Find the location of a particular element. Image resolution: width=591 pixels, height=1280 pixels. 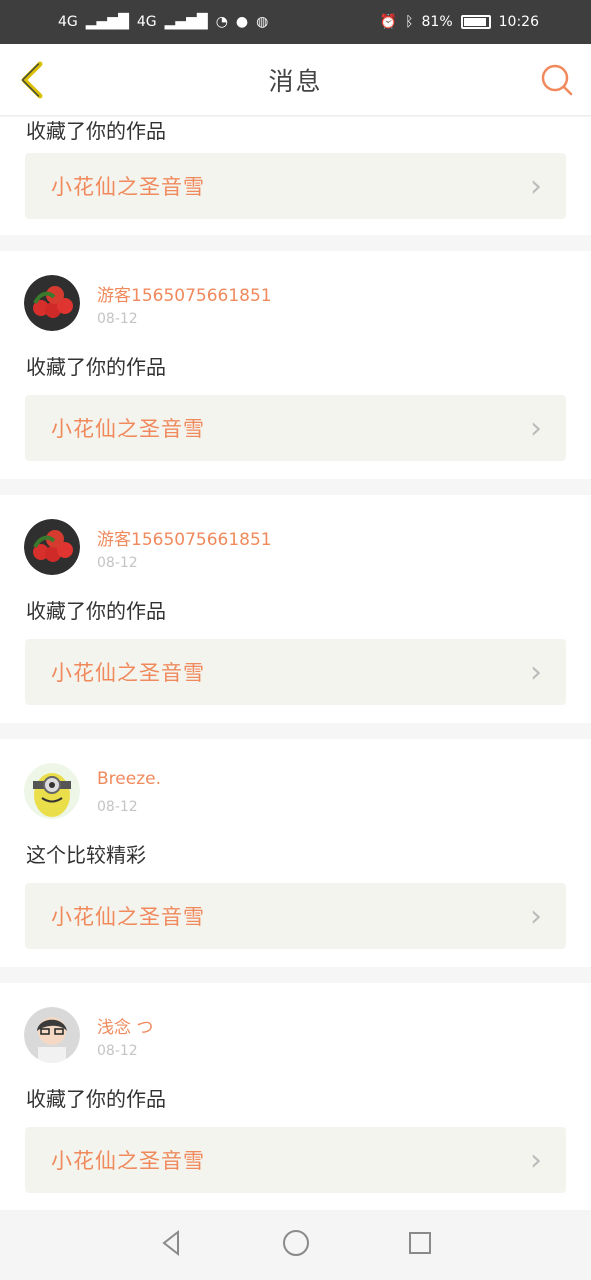

search-button is located at coordinates (557, 80).